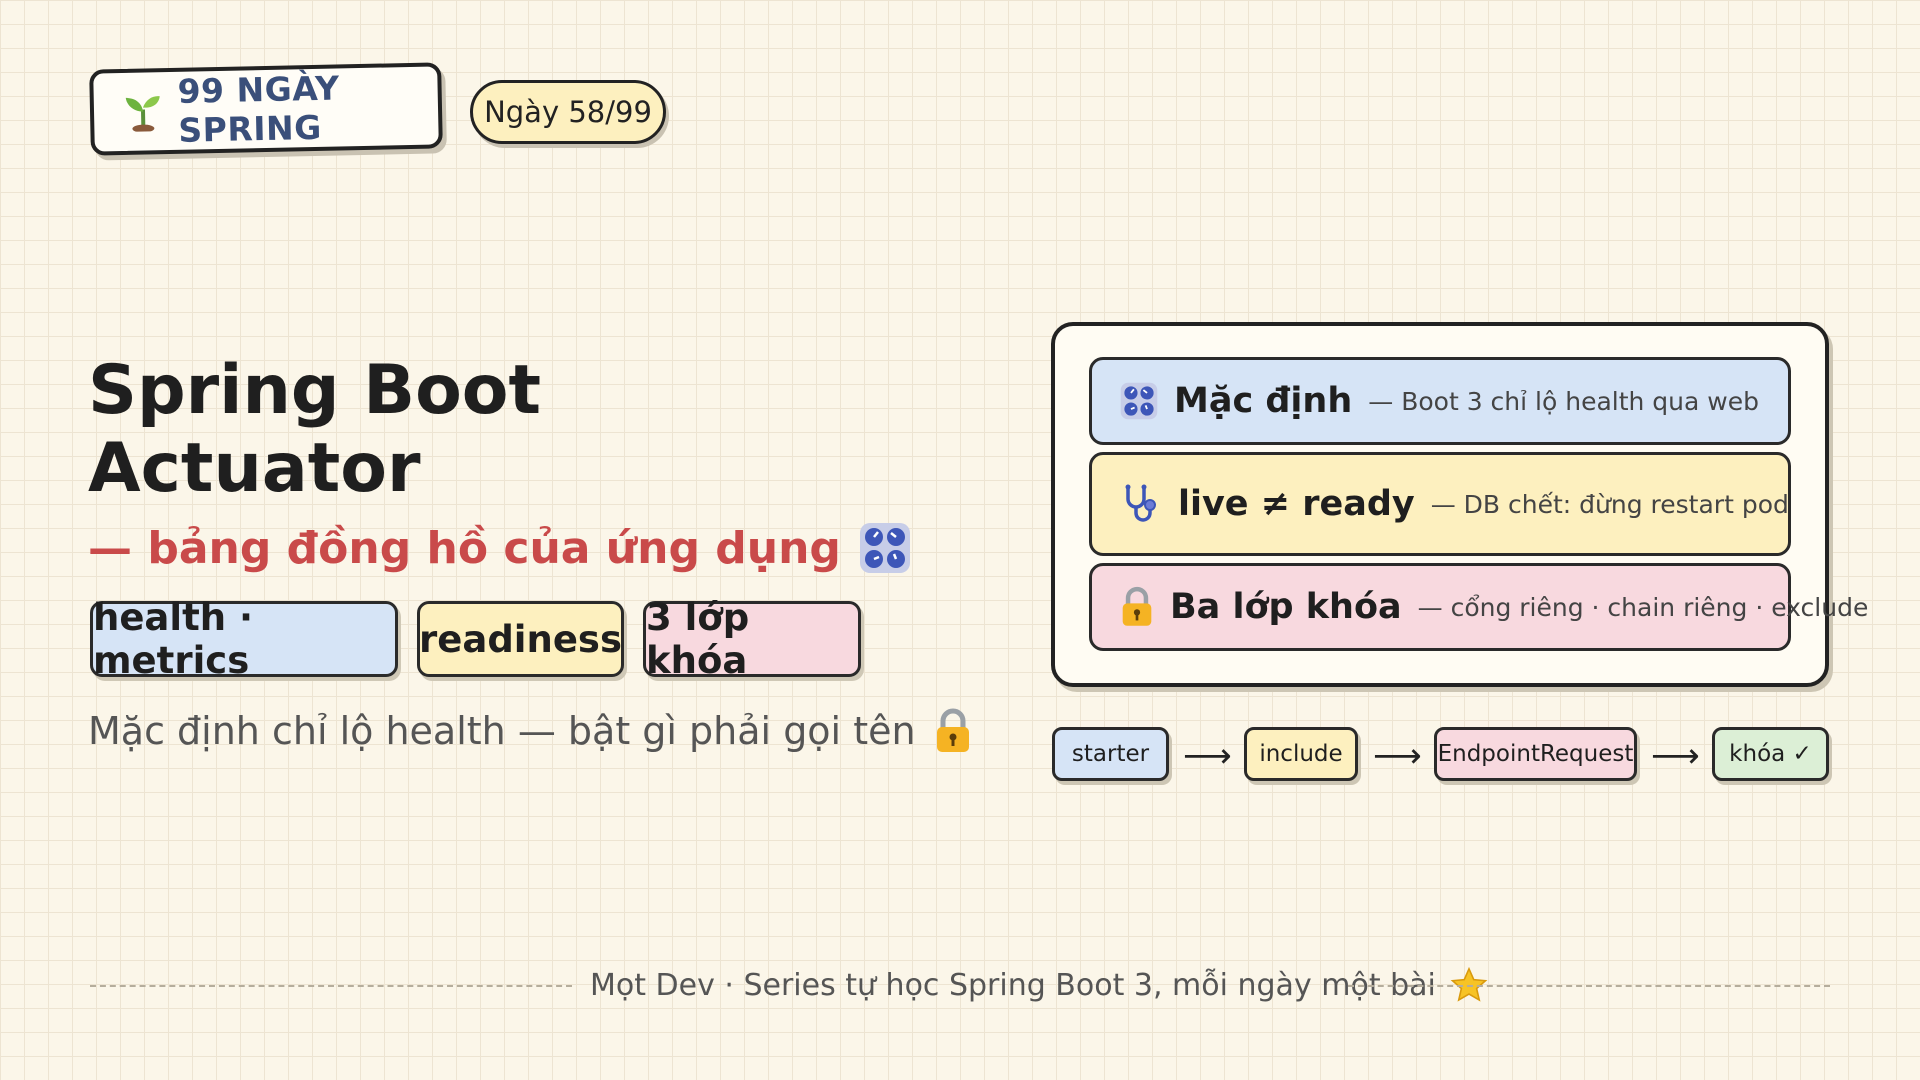 The image size is (1920, 1080). Describe the element at coordinates (1770, 754) in the screenshot. I see `flow-step-khoa: khóa ✓` at that location.